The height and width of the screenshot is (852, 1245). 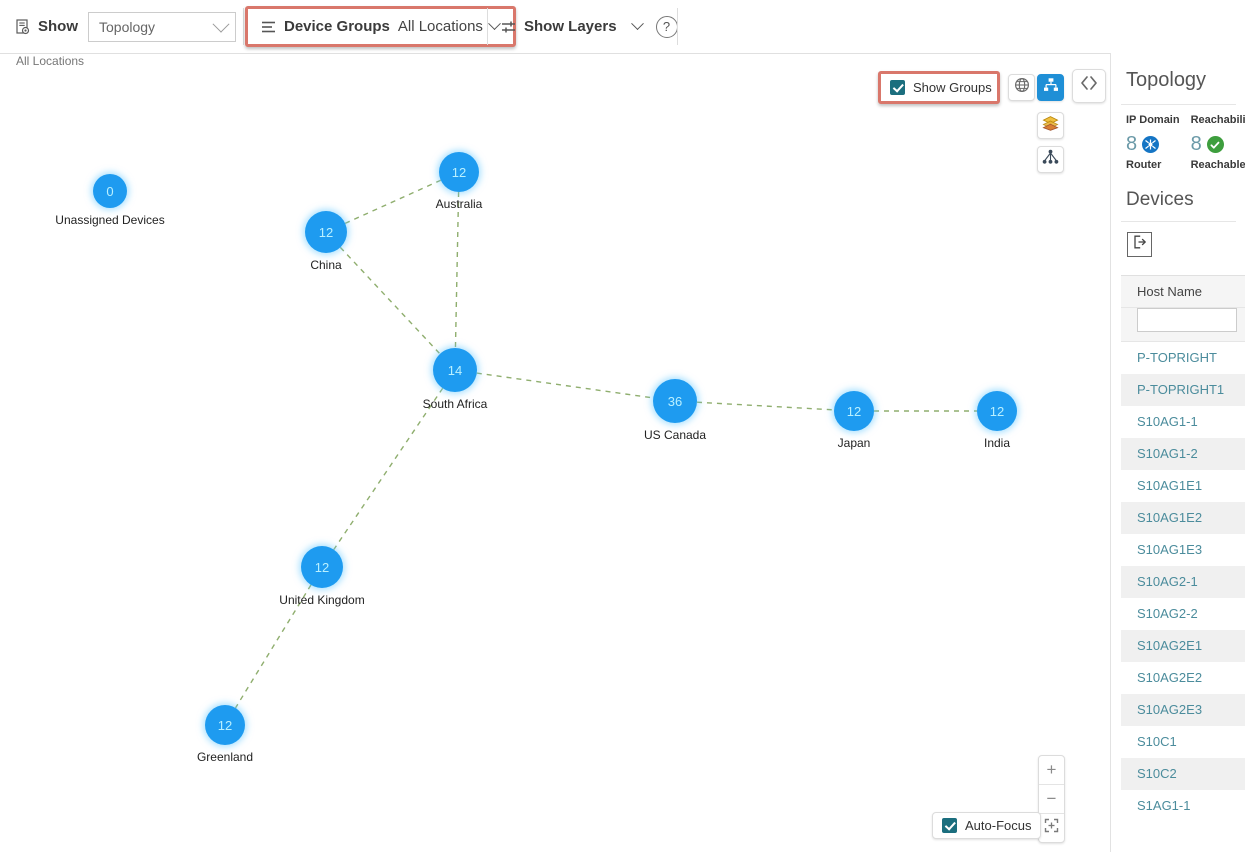 I want to click on export-button, so click(x=1139, y=244).